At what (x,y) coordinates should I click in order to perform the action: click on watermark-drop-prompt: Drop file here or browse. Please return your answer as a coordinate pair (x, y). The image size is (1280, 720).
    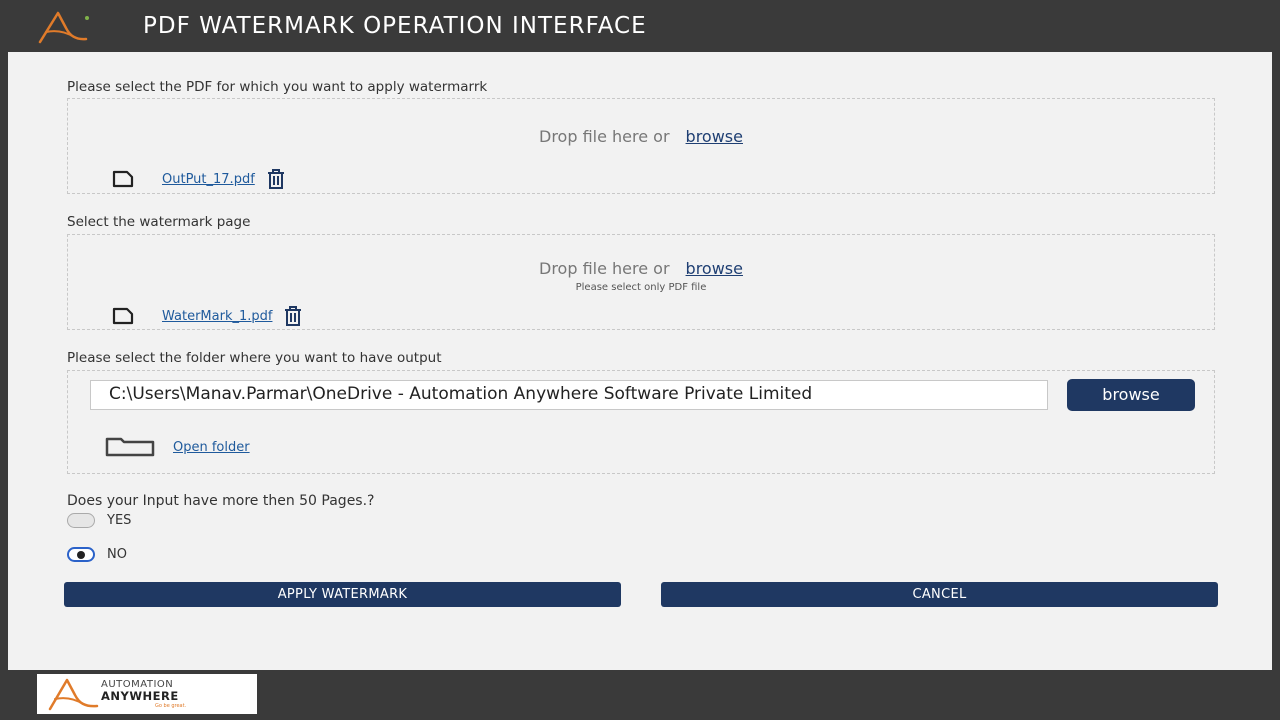
    Looking at the image, I should click on (641, 268).